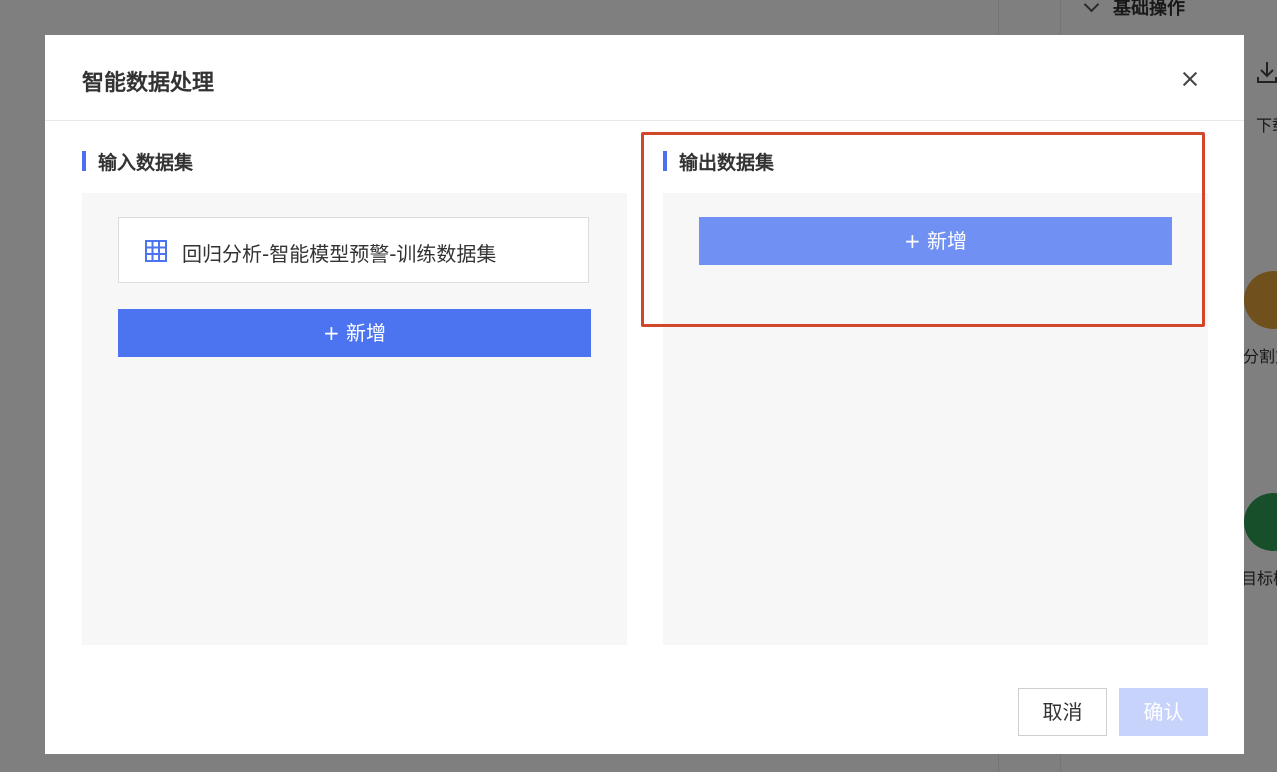  I want to click on dialog-header: 智能数据处理, so click(644, 78).